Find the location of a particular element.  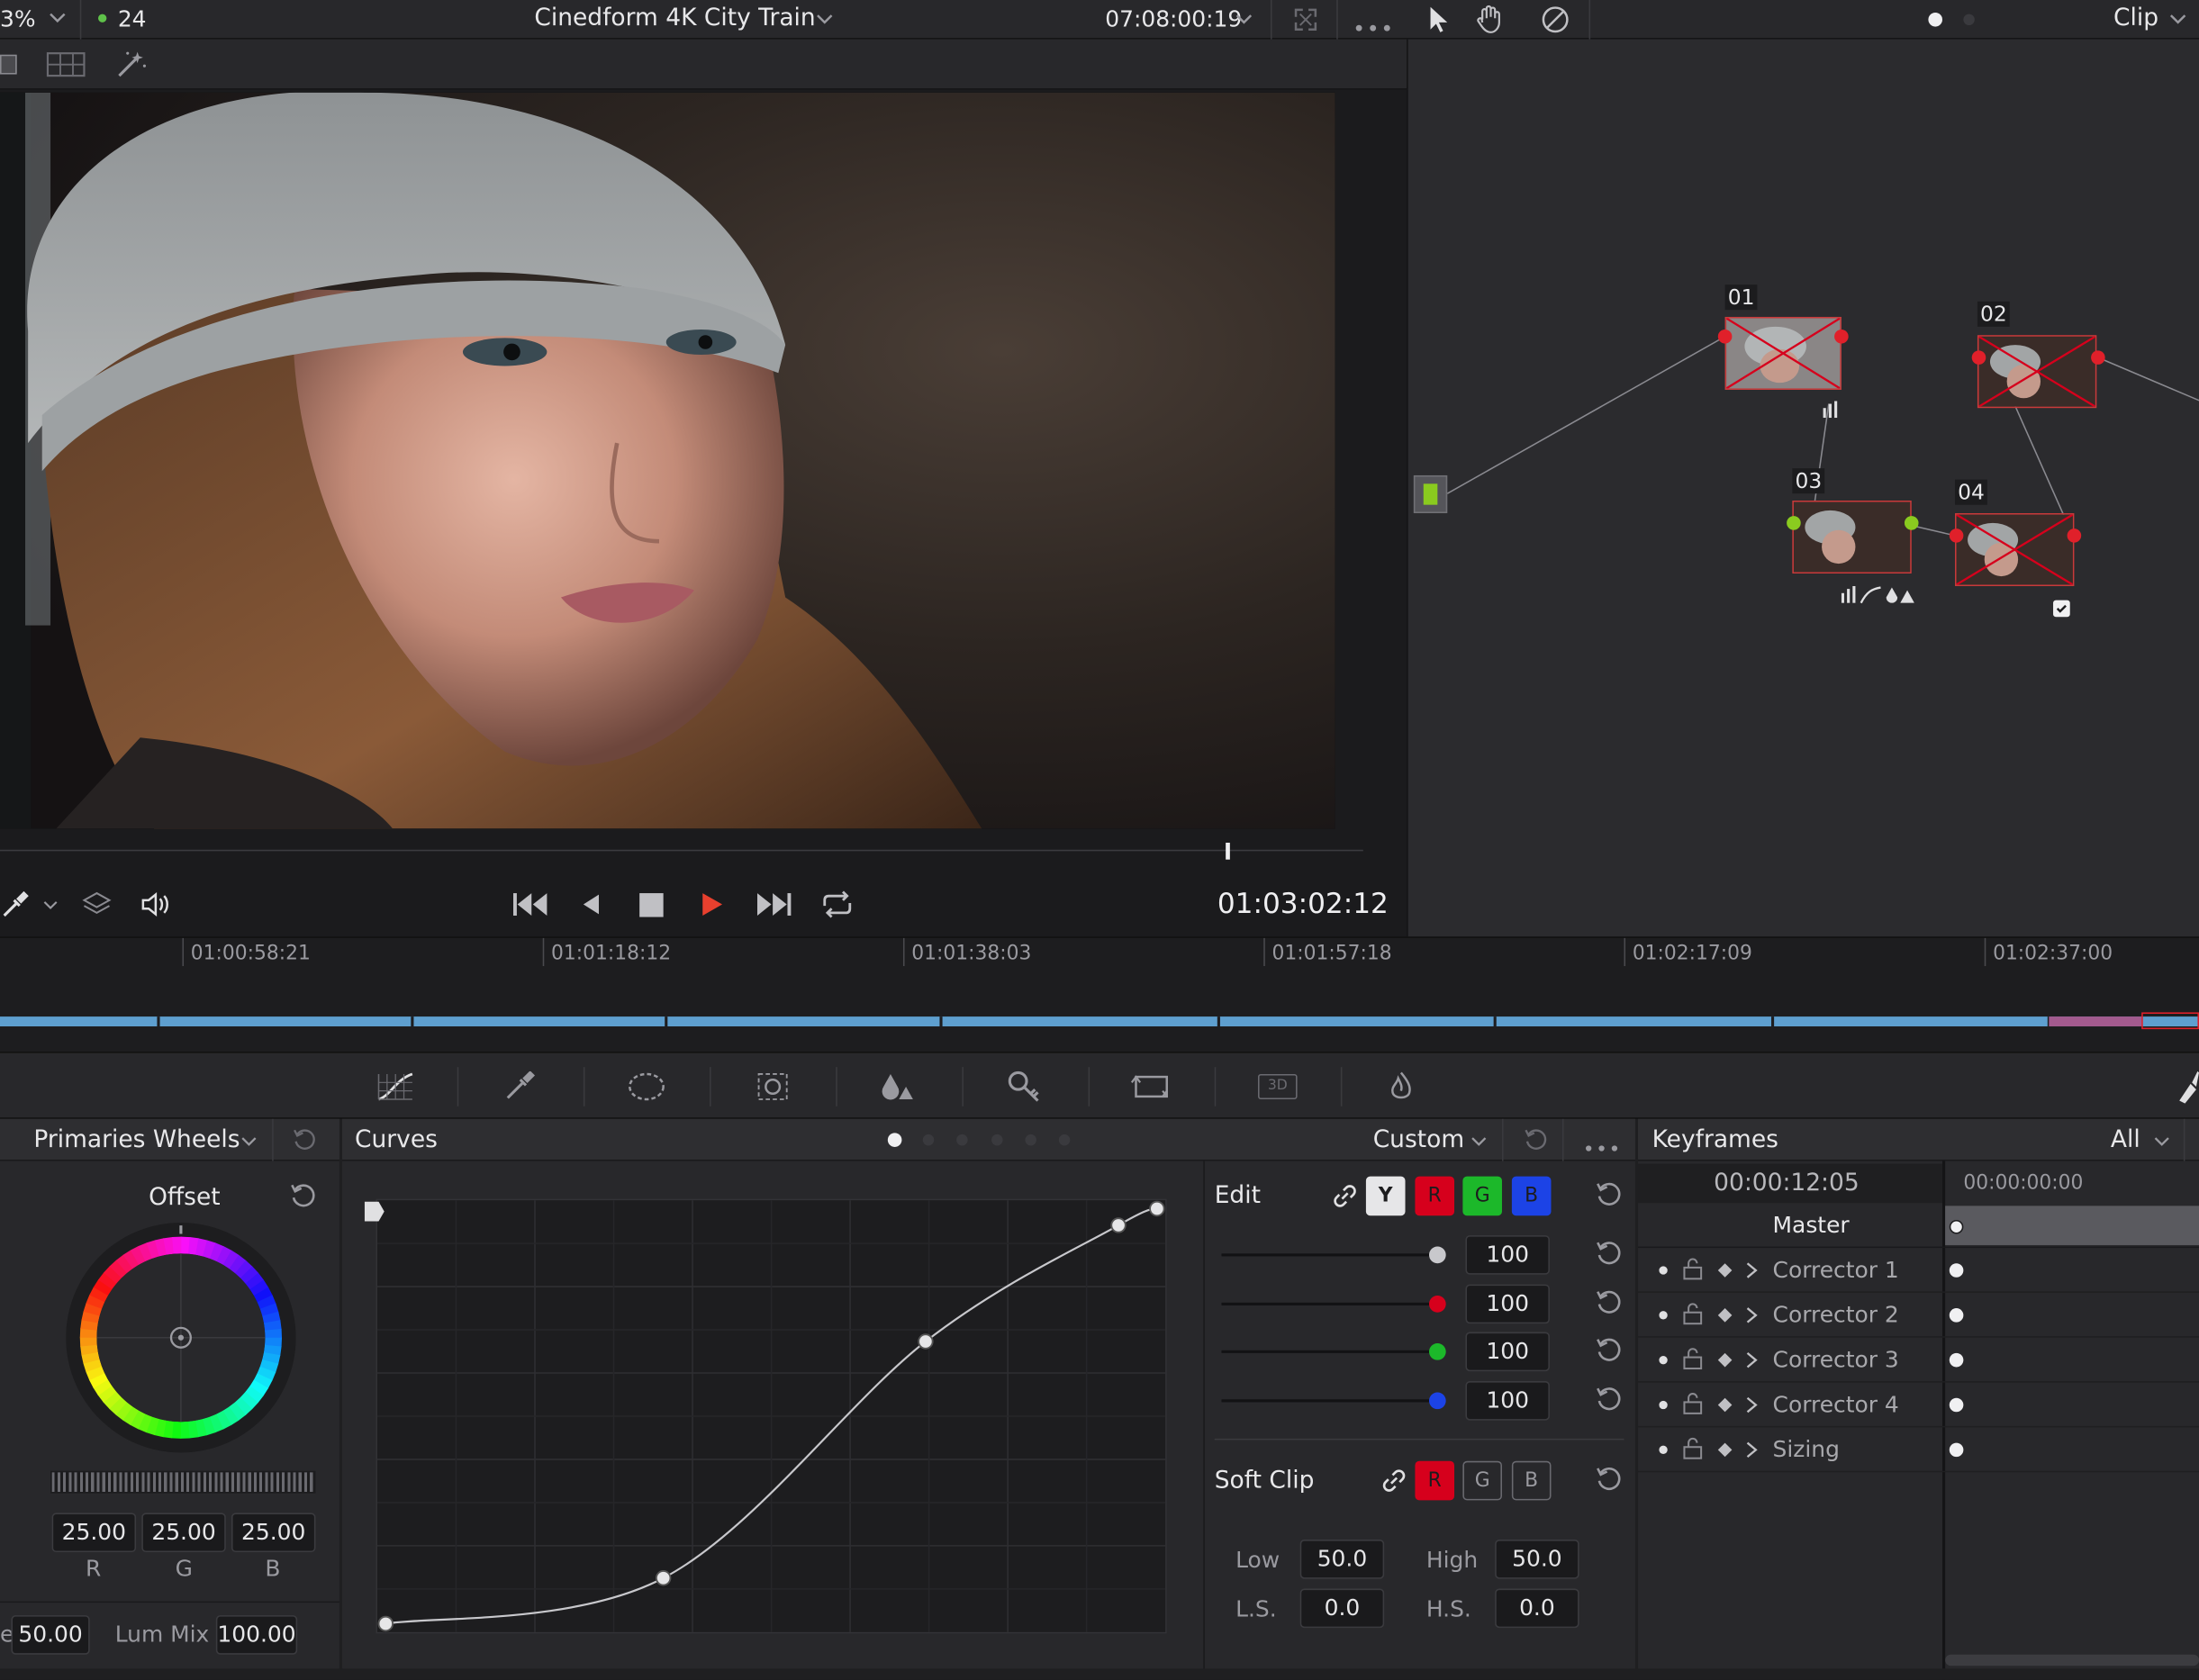

sizing-tab-icon is located at coordinates (1151, 1089).